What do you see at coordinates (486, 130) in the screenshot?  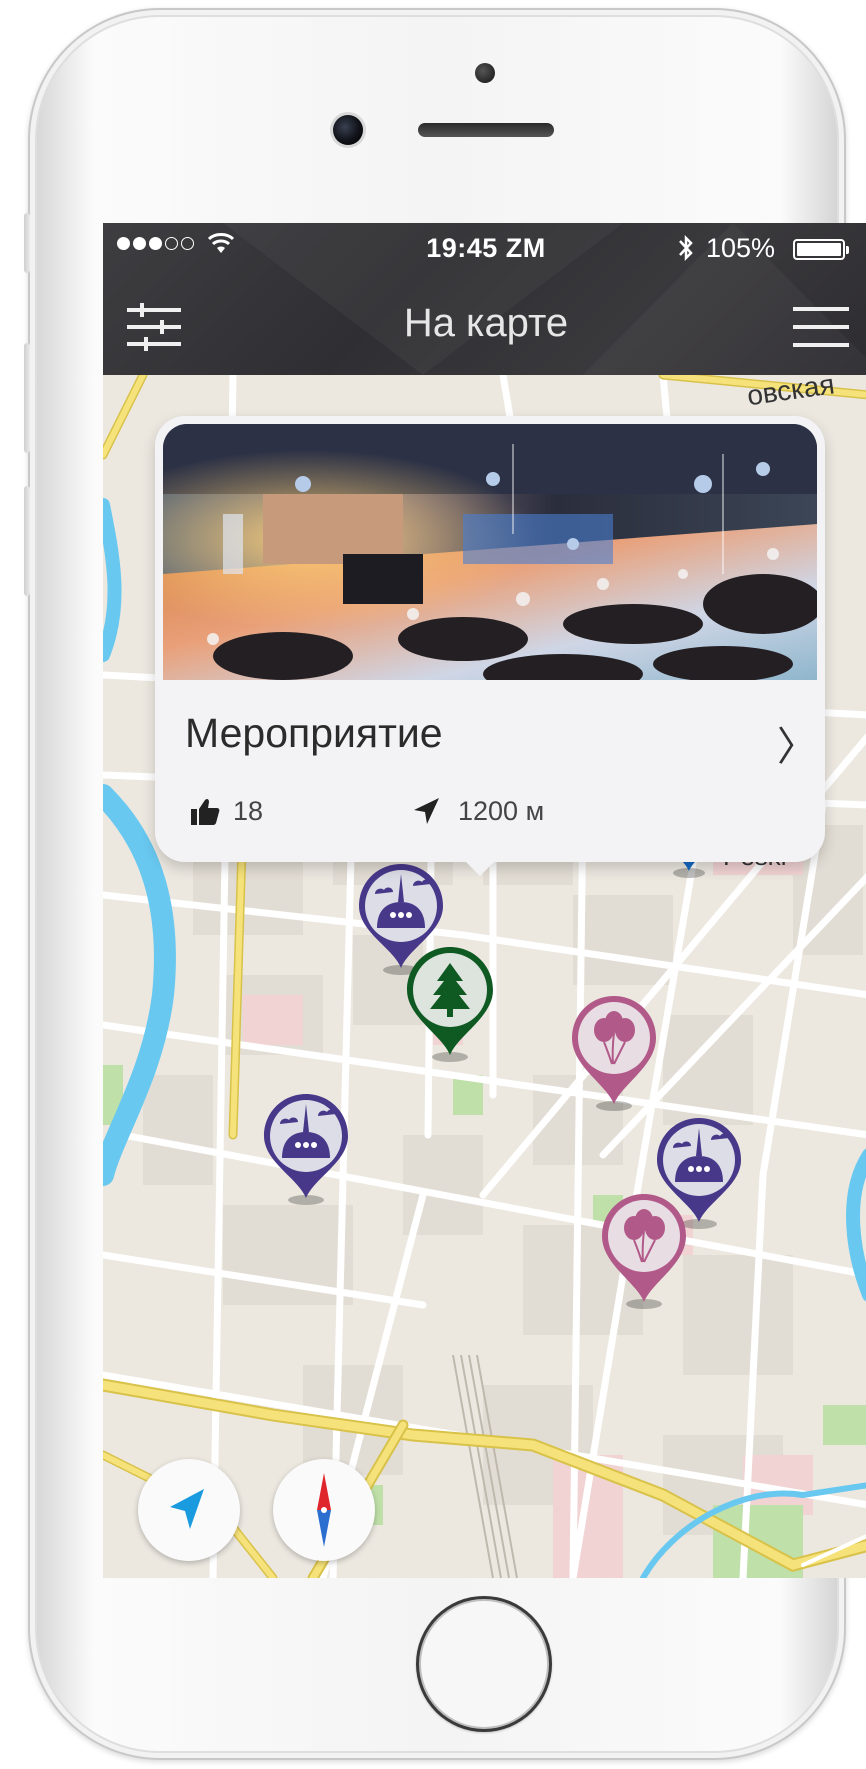 I see `earpiece-speaker` at bounding box center [486, 130].